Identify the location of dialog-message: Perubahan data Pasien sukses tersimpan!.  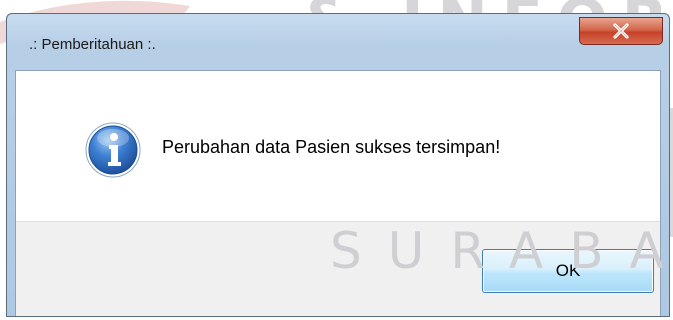
(331, 147).